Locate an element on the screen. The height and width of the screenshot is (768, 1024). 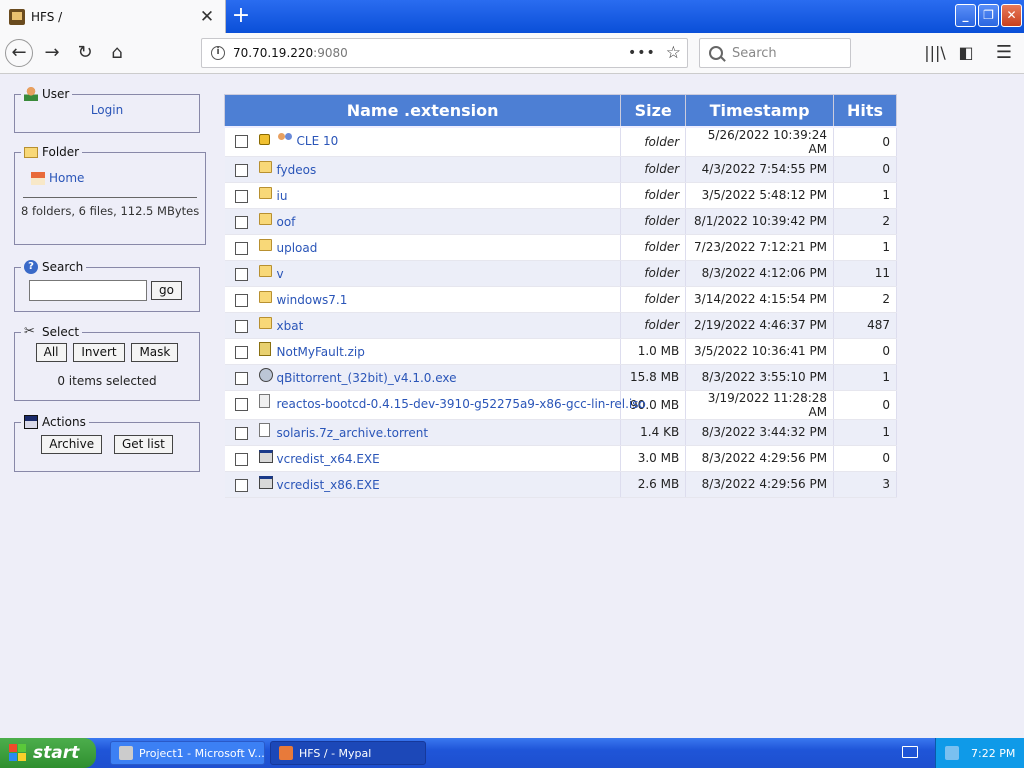
file-link: NotMyFault.zip is located at coordinates (321, 352).